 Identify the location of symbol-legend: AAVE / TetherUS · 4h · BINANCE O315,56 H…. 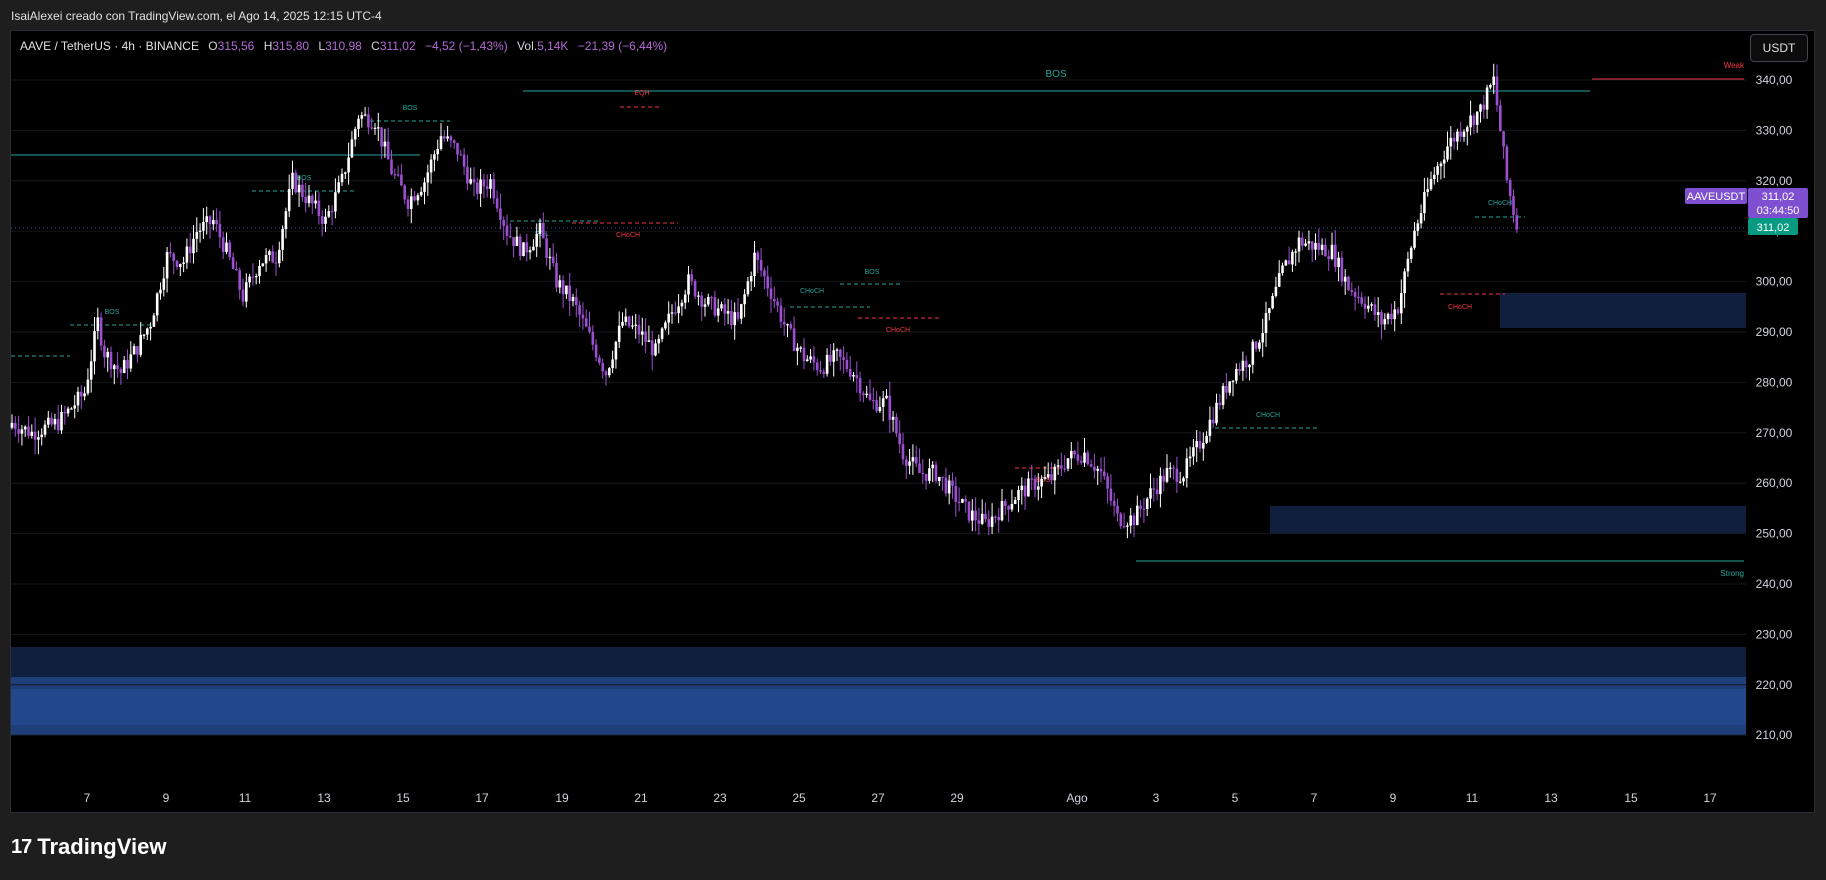
(343, 46).